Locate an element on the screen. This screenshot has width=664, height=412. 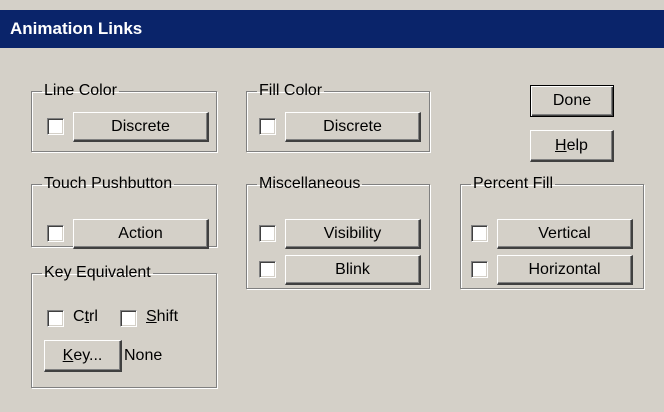
horizontal-checkbox is located at coordinates (479, 269).